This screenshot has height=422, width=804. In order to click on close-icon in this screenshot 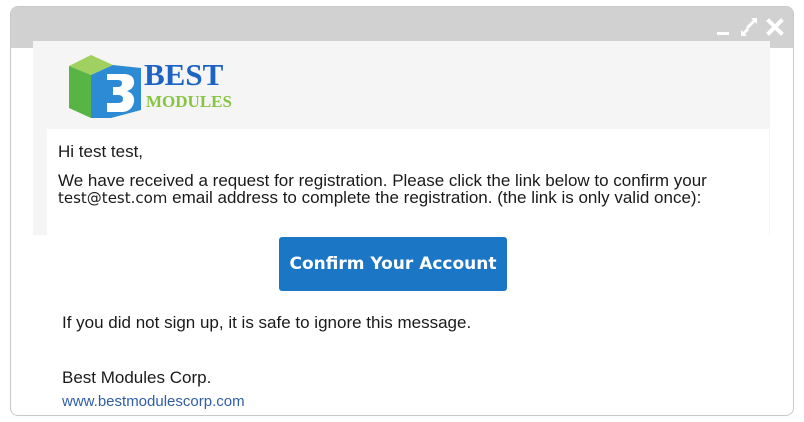, I will do `click(775, 27)`.